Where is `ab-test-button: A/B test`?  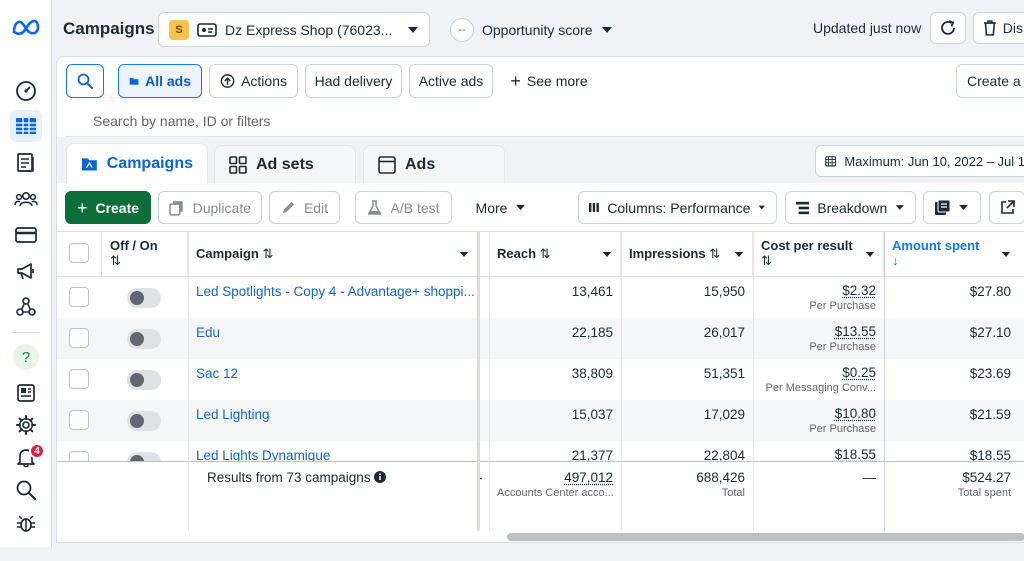
ab-test-button: A/B test is located at coordinates (403, 207).